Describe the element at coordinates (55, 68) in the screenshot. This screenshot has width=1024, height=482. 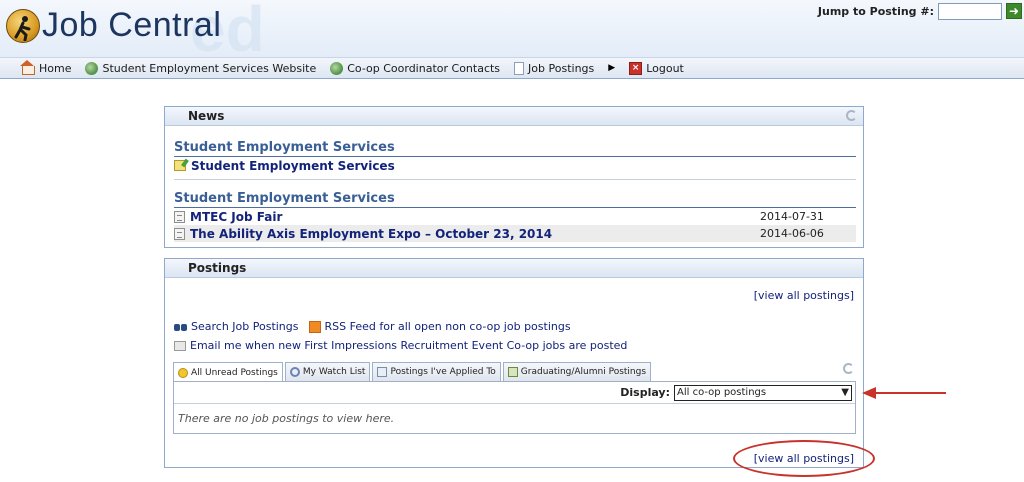
I see `nav-label: Home` at that location.